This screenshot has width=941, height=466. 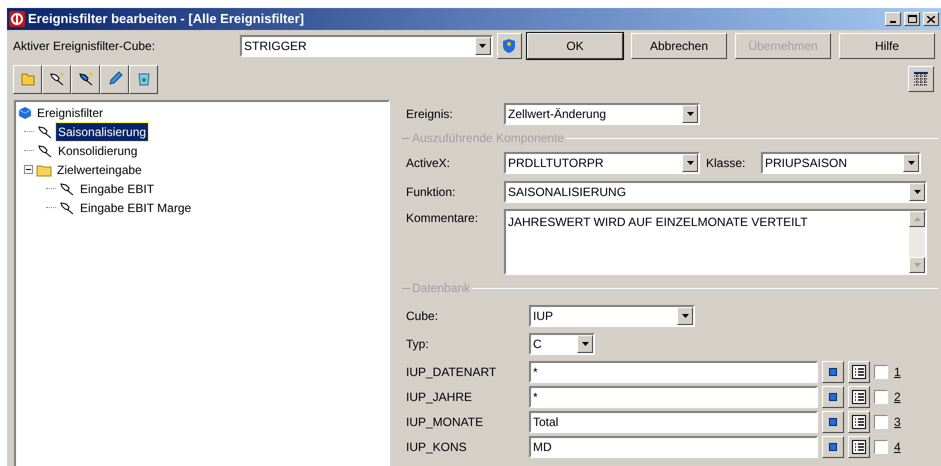 What do you see at coordinates (429, 163) in the screenshot?
I see `field-label: ActiveX:` at bounding box center [429, 163].